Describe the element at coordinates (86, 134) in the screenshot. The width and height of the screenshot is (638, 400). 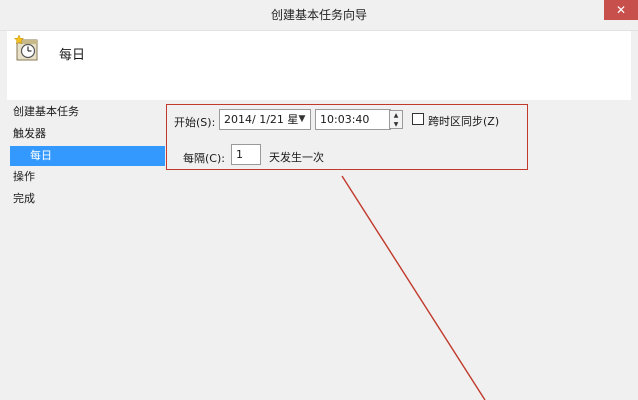
I see `nav-item-trigger: 触发器` at that location.